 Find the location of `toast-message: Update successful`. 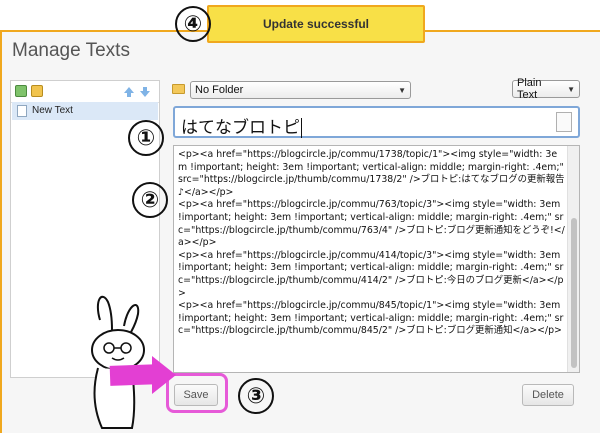

toast-message: Update successful is located at coordinates (316, 24).